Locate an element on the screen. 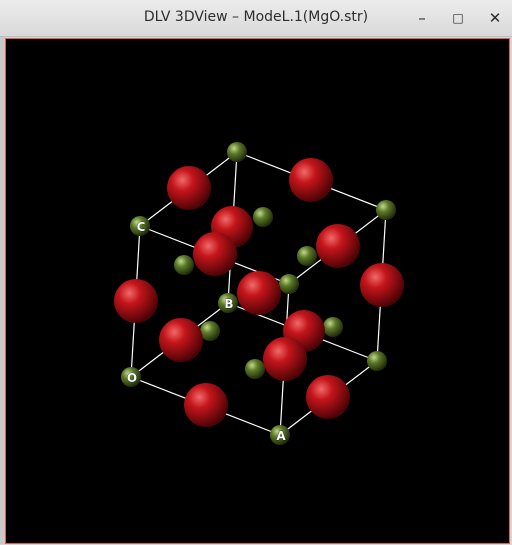  axis-label-origin: O is located at coordinates (132, 378).